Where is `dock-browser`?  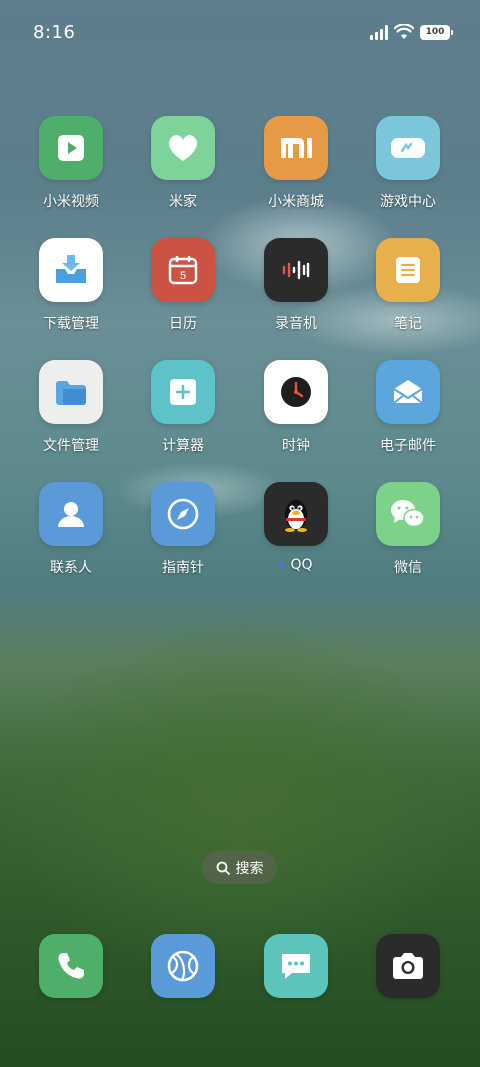
dock-browser is located at coordinates (183, 966).